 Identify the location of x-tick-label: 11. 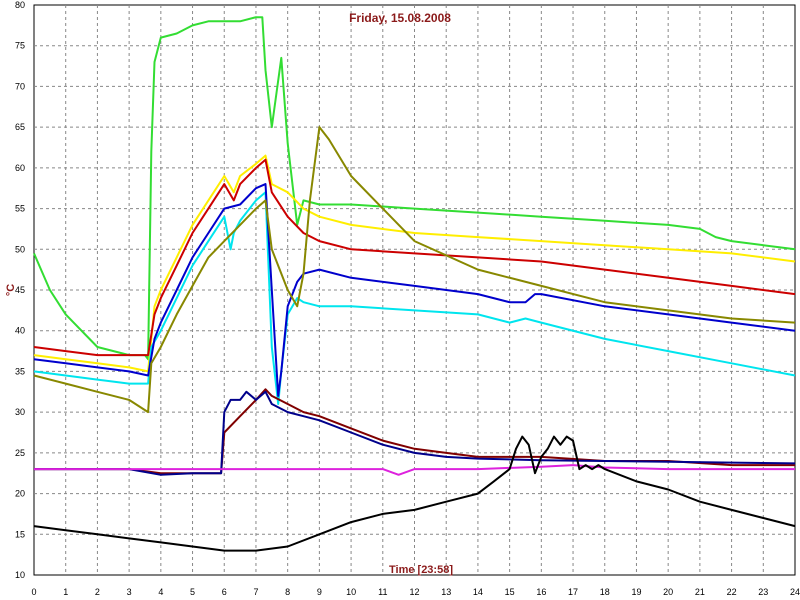
(382, 592).